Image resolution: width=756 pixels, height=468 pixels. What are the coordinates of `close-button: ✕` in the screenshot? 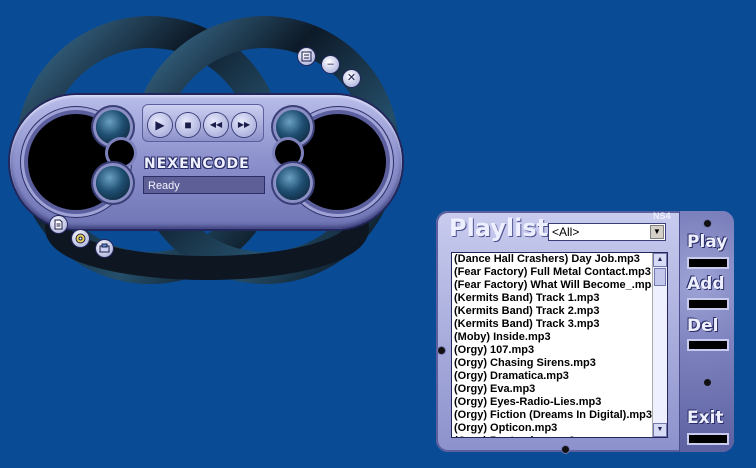 It's located at (351, 78).